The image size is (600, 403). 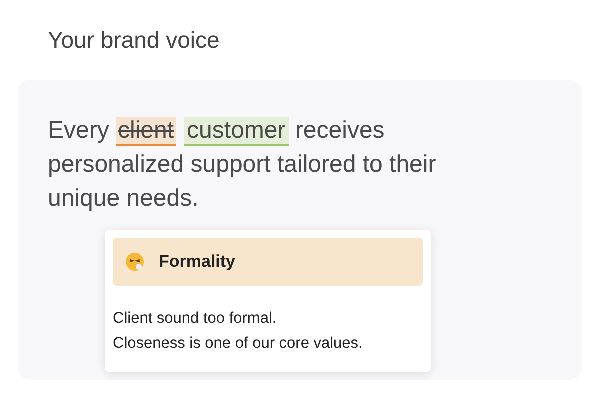 What do you see at coordinates (135, 262) in the screenshot?
I see `face-icon` at bounding box center [135, 262].